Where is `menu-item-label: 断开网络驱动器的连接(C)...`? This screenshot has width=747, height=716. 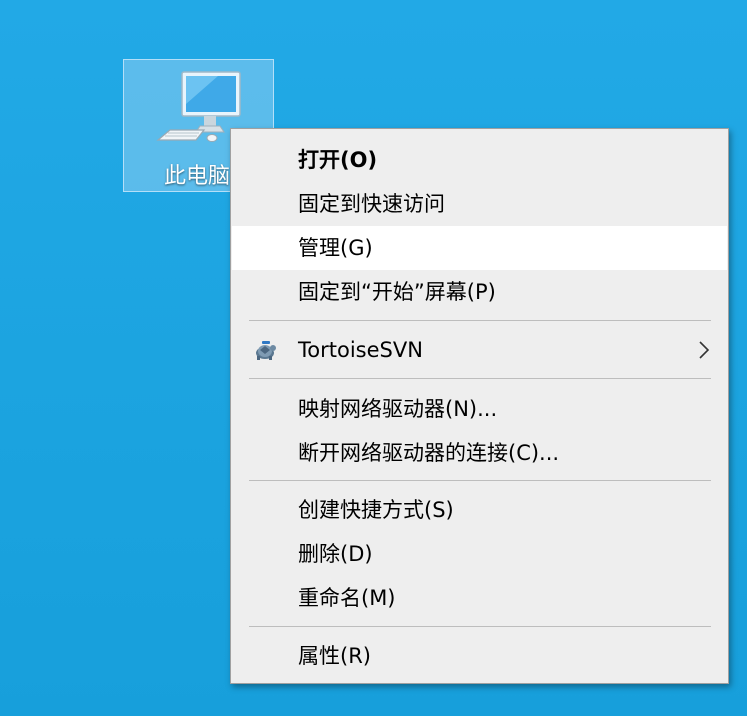
menu-item-label: 断开网络驱动器的连接(C)... is located at coordinates (429, 453).